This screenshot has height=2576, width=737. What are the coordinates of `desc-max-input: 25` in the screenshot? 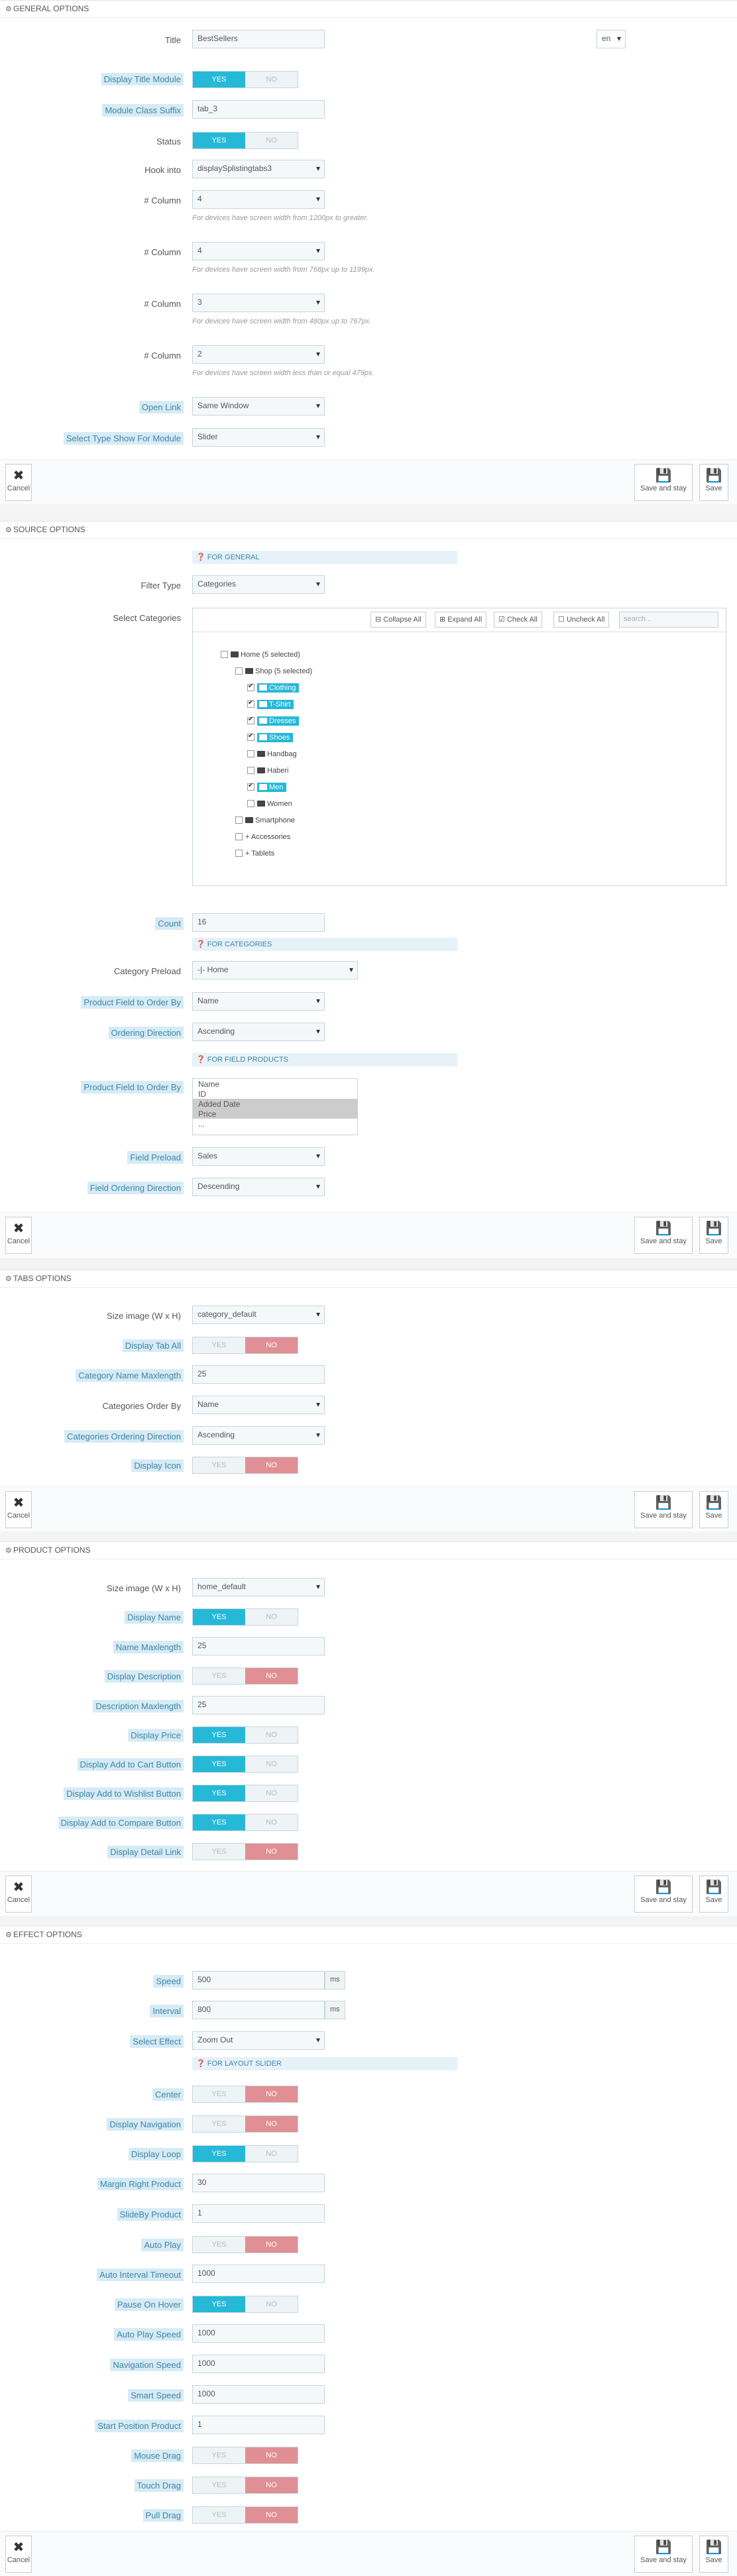 It's located at (258, 1705).